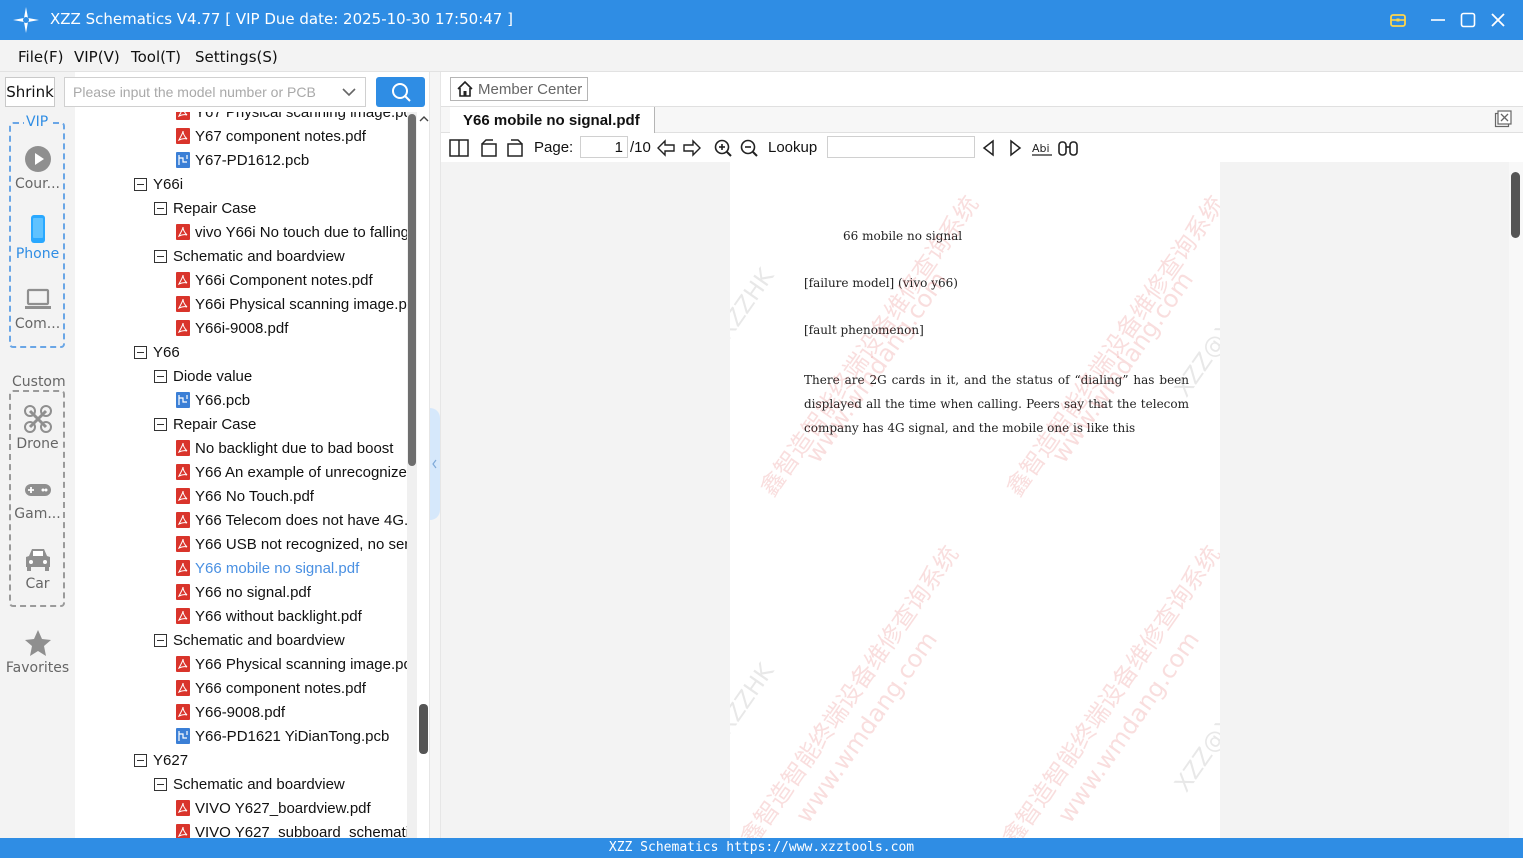  Describe the element at coordinates (604, 147) in the screenshot. I see `page-number-input` at that location.